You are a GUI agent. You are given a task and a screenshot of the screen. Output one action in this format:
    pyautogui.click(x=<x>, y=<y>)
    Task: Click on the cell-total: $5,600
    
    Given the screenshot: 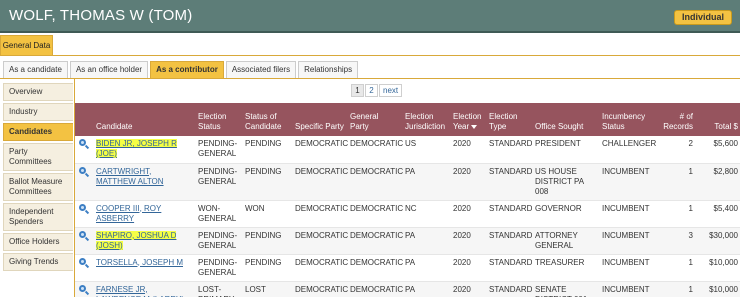 What is the action you would take?
    pyautogui.click(x=718, y=150)
    